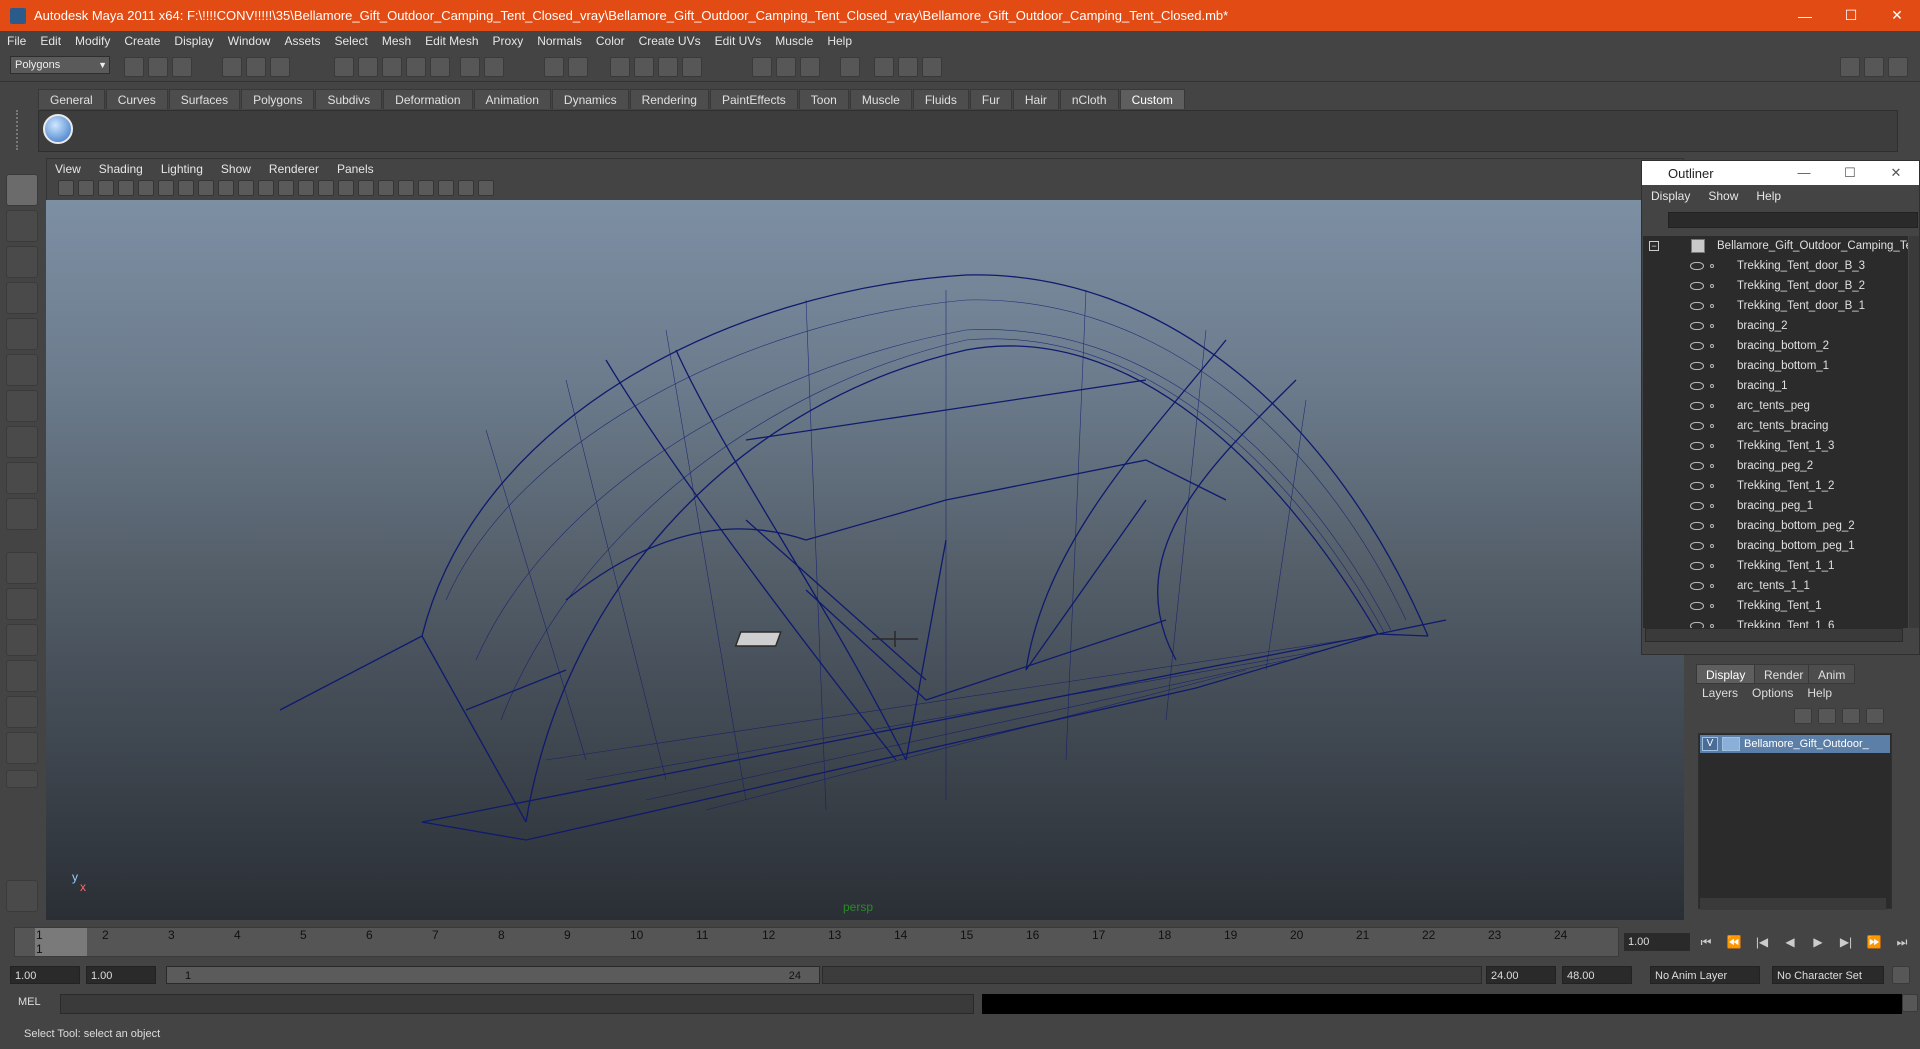  I want to click on grid-toggle-icon, so click(146, 188).